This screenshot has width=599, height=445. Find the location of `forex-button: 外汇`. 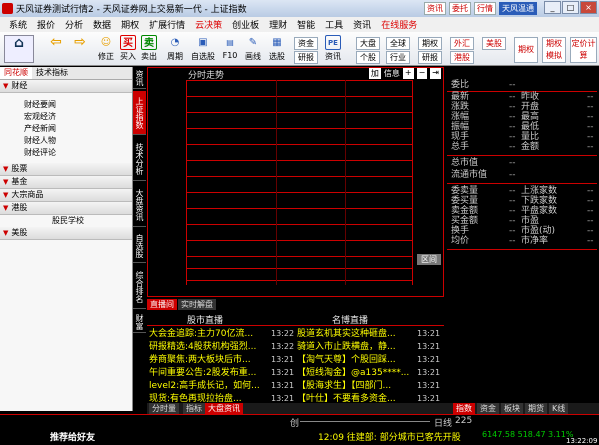

forex-button: 外汇 is located at coordinates (462, 43).